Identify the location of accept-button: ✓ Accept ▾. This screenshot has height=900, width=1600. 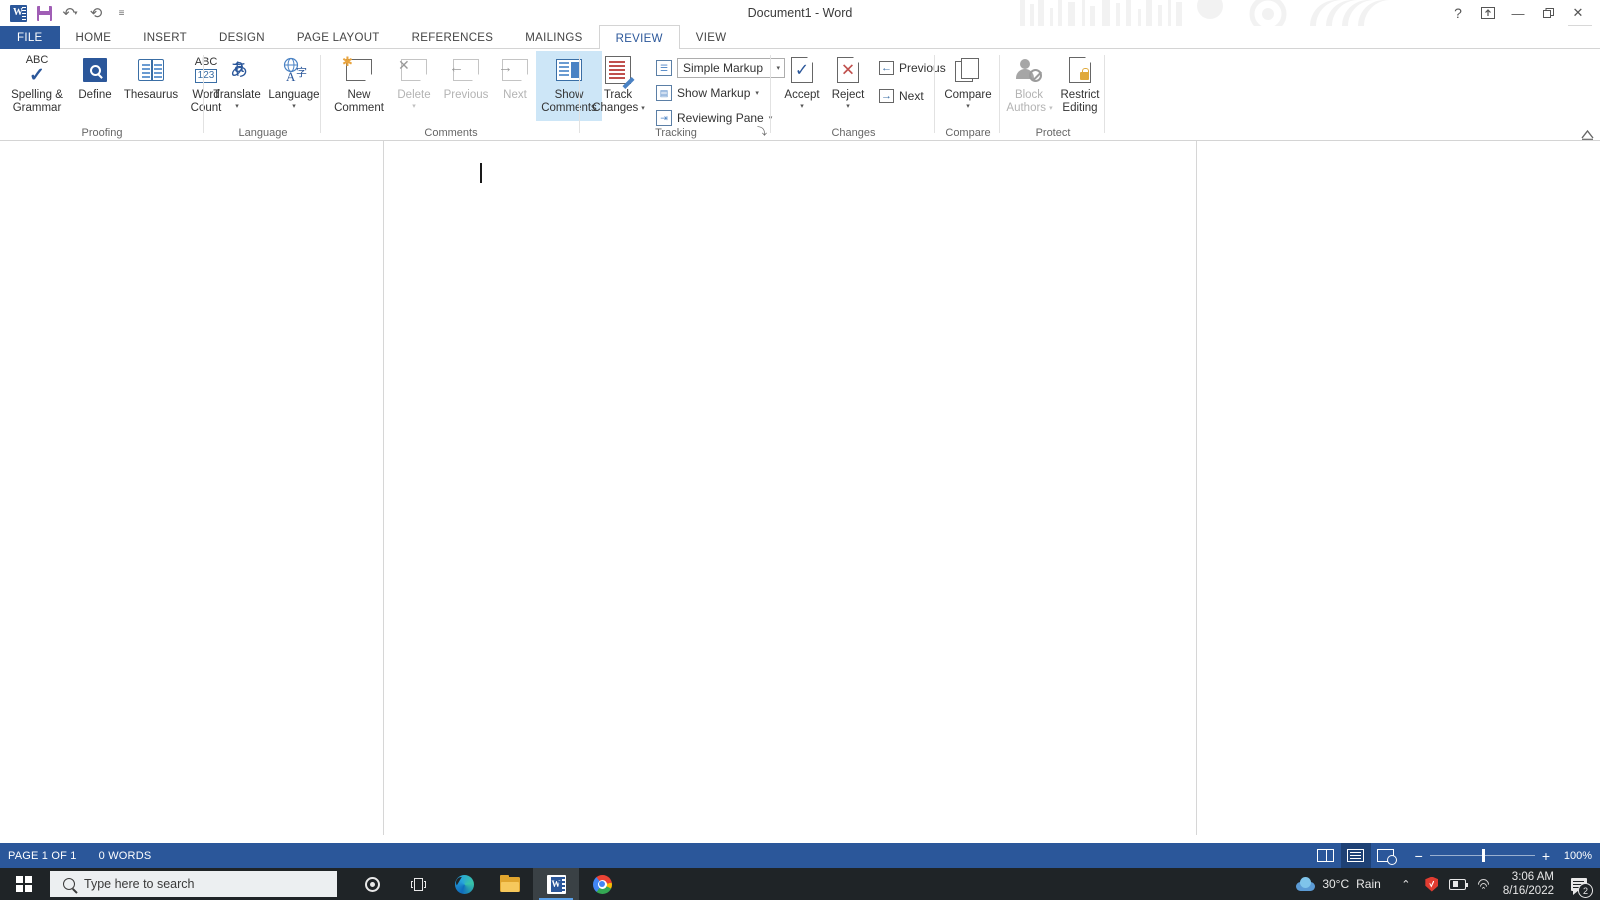
(802, 86).